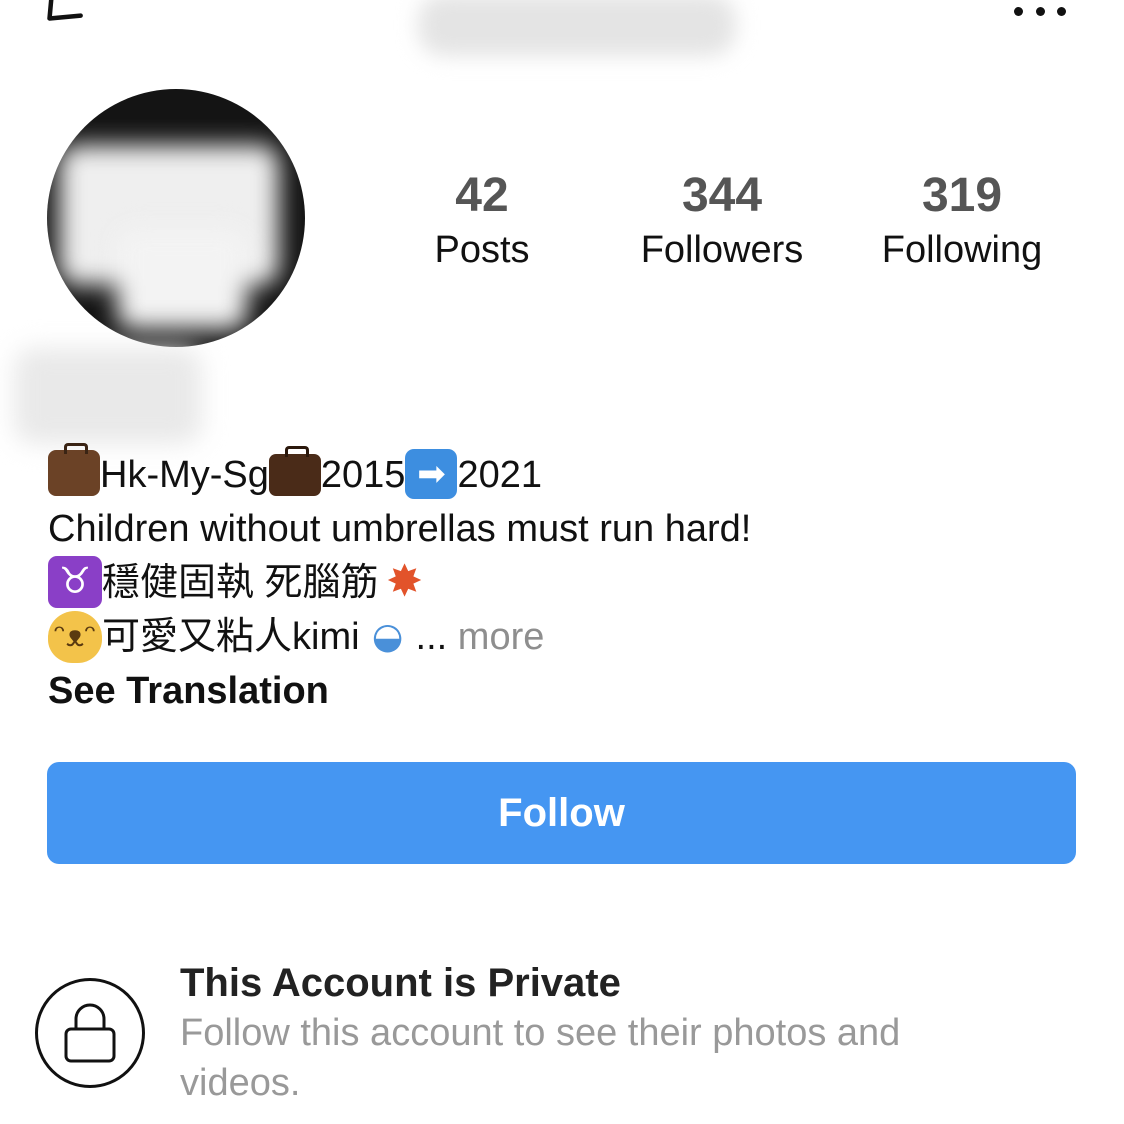 This screenshot has height=1124, width=1124. I want to click on followers-stat: 344 Followers, so click(722, 220).